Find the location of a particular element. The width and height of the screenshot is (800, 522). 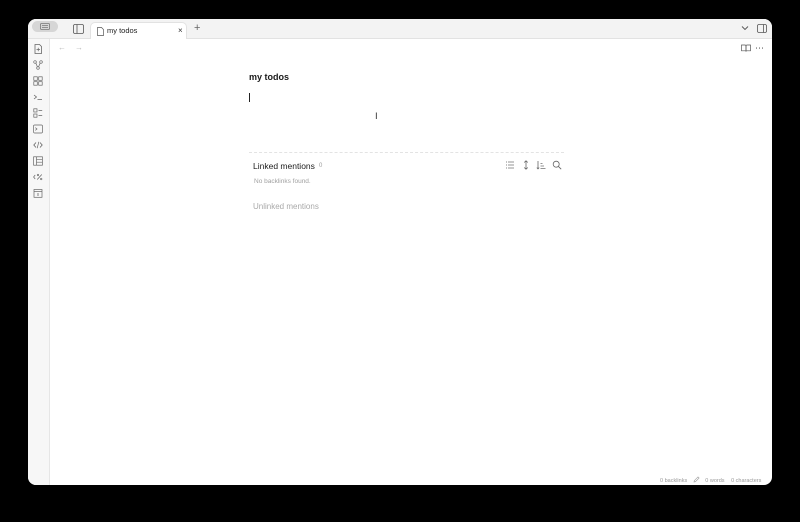

canvas-icon is located at coordinates (38, 81).